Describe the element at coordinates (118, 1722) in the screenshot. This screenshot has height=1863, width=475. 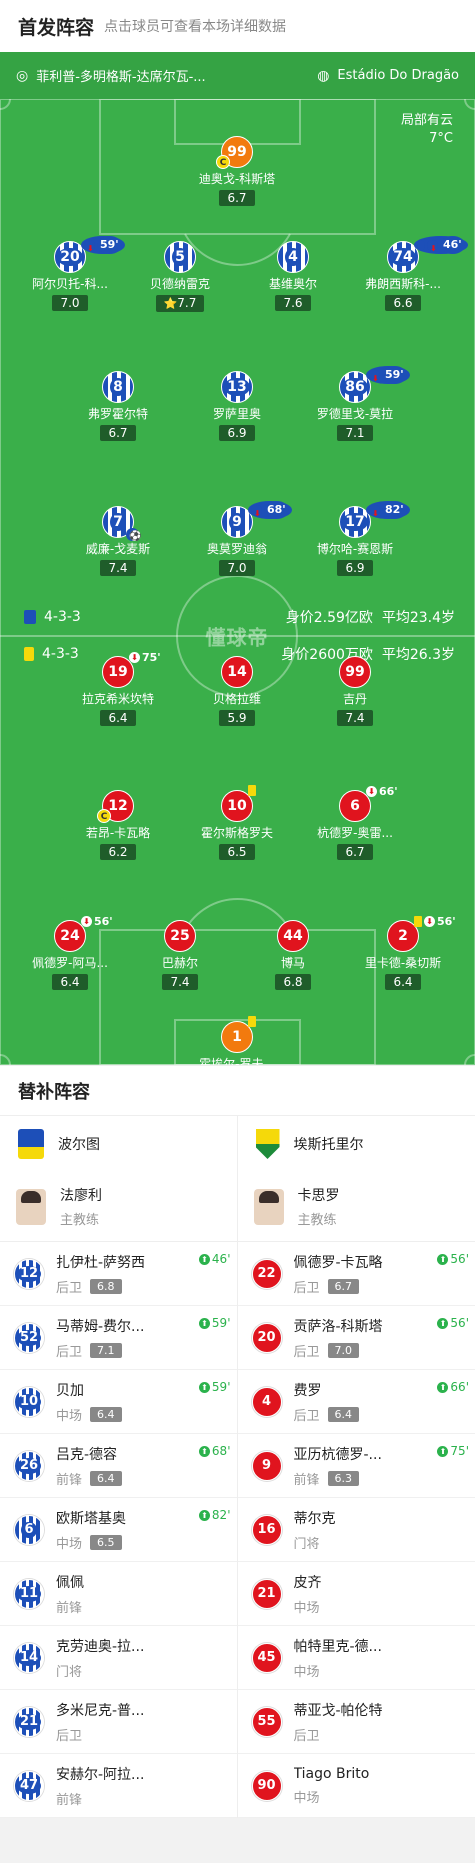
I see `sub-player-row: 21 多米尼克-普... 后卫` at that location.